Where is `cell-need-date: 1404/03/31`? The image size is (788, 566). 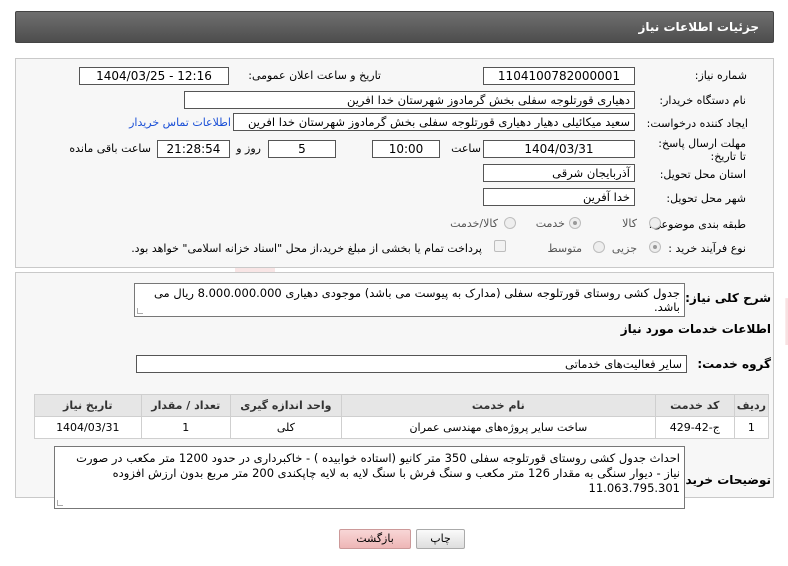
cell-need-date: 1404/03/31 is located at coordinates (88, 427).